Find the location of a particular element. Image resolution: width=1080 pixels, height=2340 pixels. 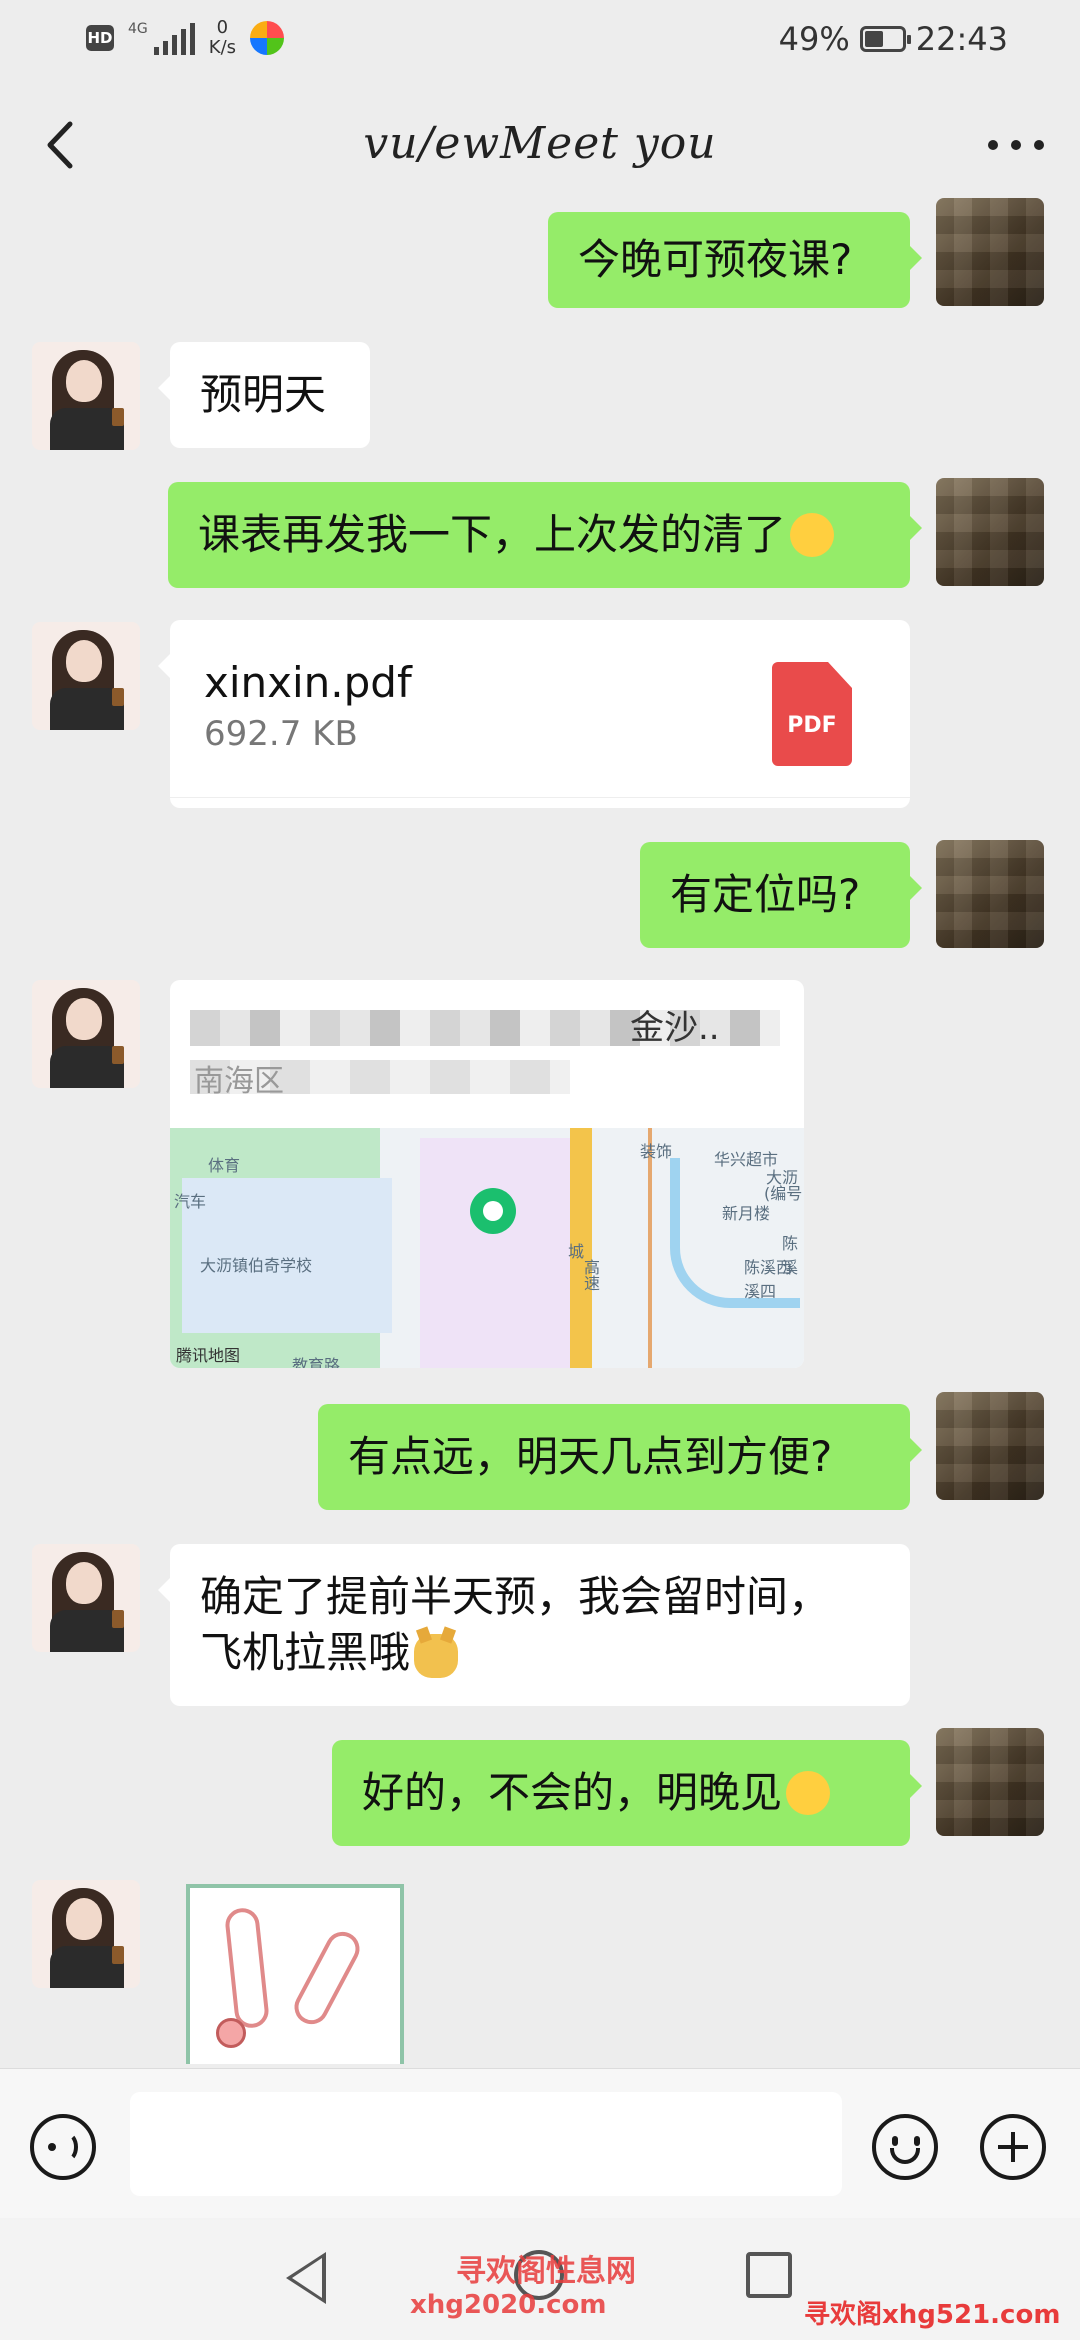

kiss-emoji-icon is located at coordinates (808, 1793).